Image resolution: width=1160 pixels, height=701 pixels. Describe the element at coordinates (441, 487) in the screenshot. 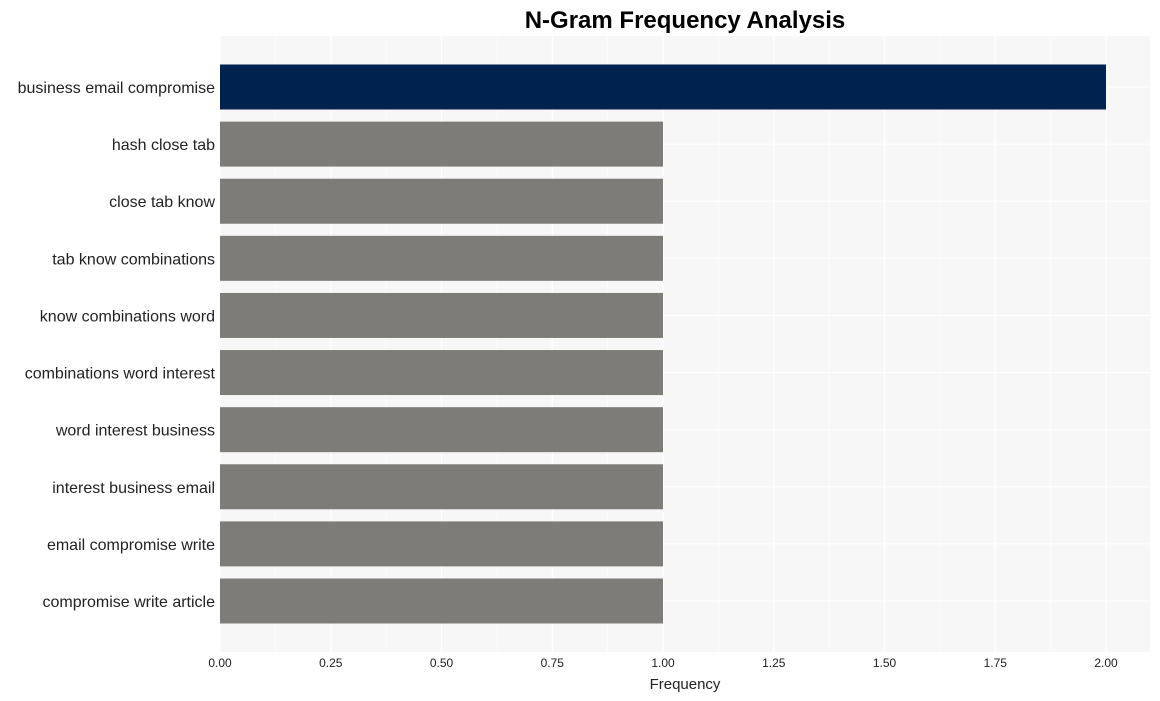

I see `bar-interest-business-email` at that location.